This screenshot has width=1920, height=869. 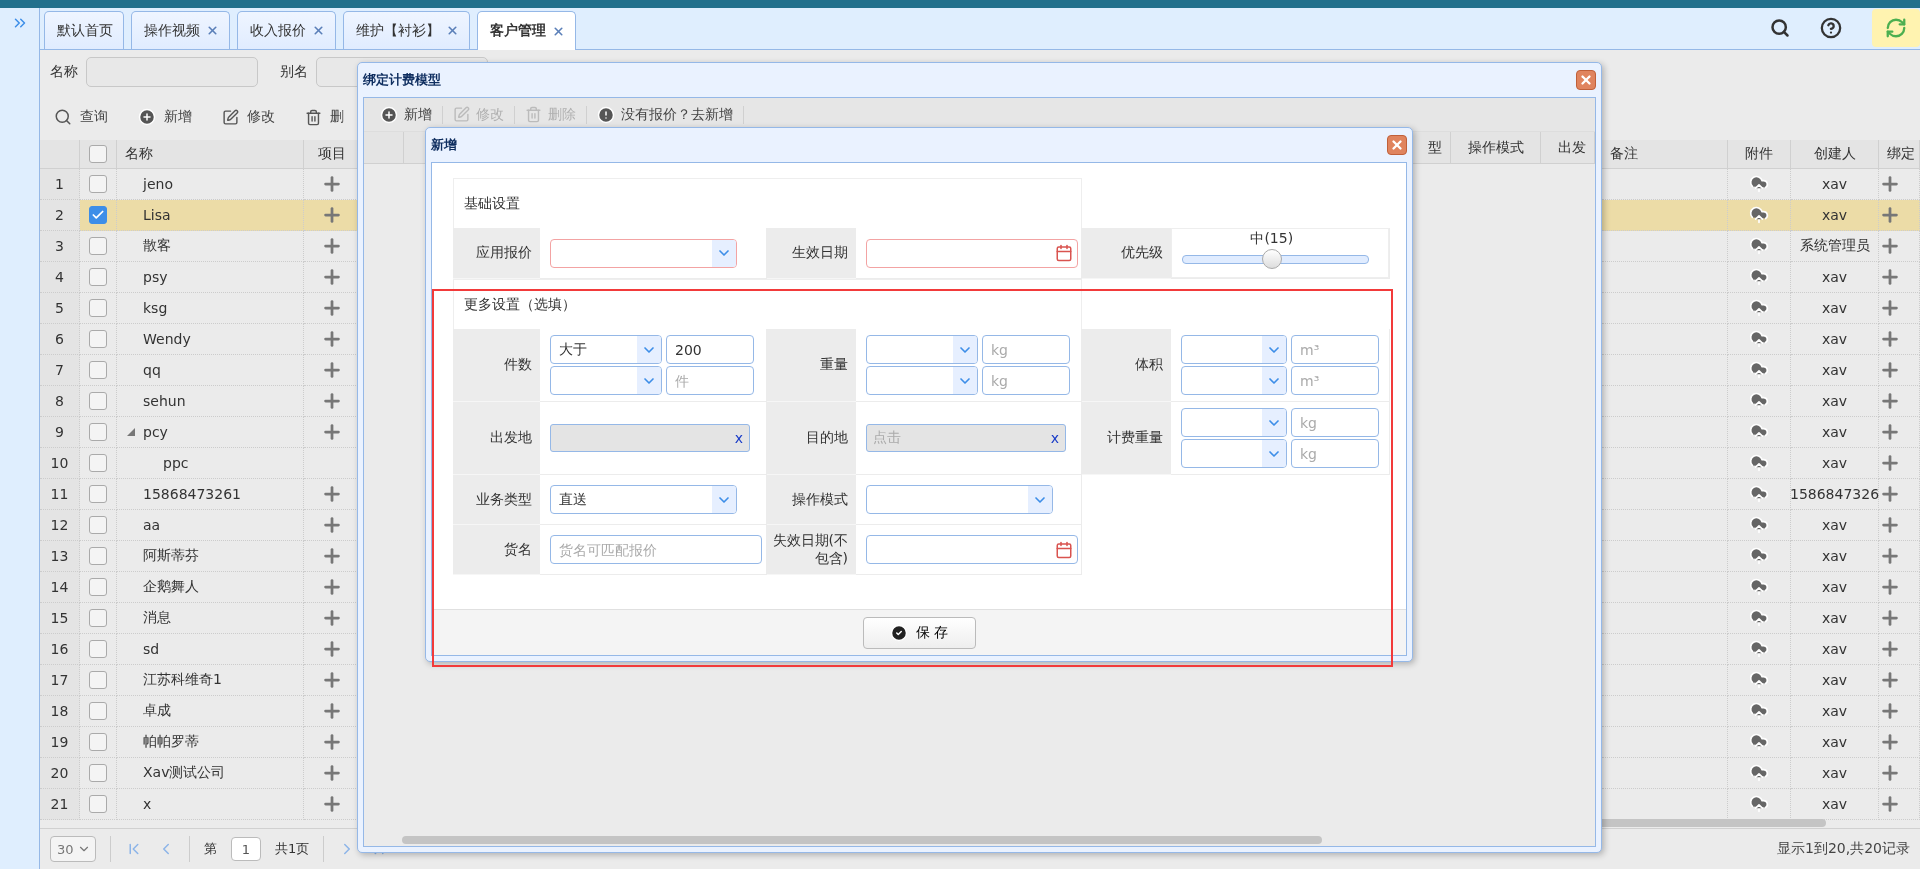 What do you see at coordinates (294, 72) in the screenshot?
I see `field-label: 别名` at bounding box center [294, 72].